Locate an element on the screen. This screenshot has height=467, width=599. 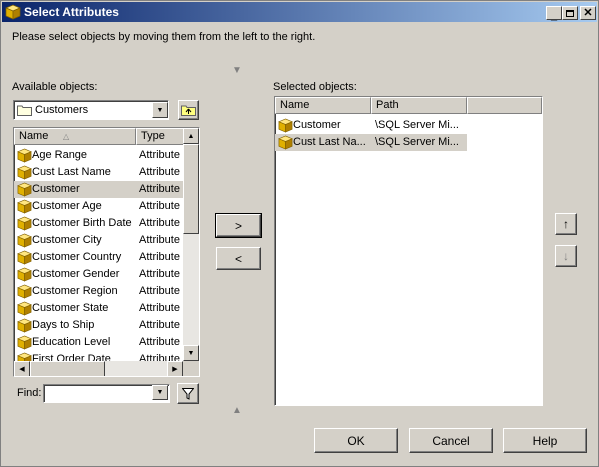
column-header-name: Name △ is located at coordinates (75, 136).